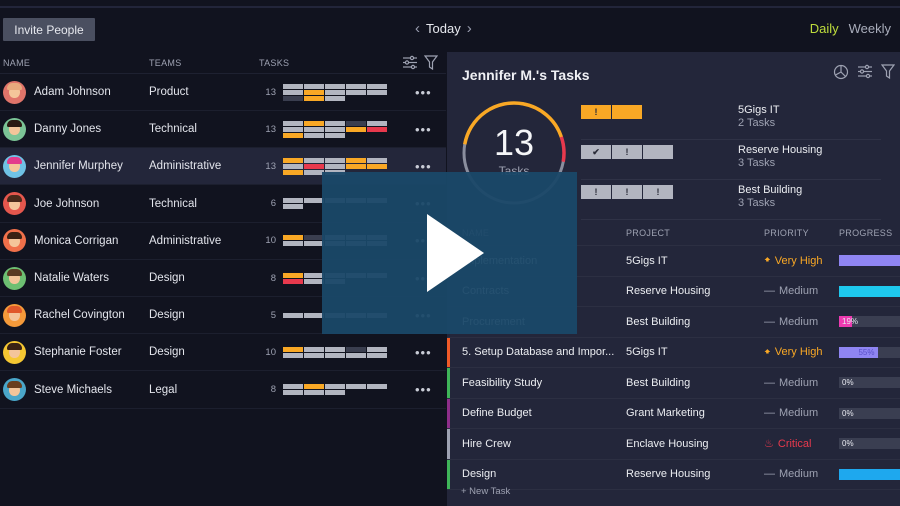 This screenshot has height=506, width=900. Describe the element at coordinates (72, 92) in the screenshot. I see `person-name: Adam Johnson` at that location.